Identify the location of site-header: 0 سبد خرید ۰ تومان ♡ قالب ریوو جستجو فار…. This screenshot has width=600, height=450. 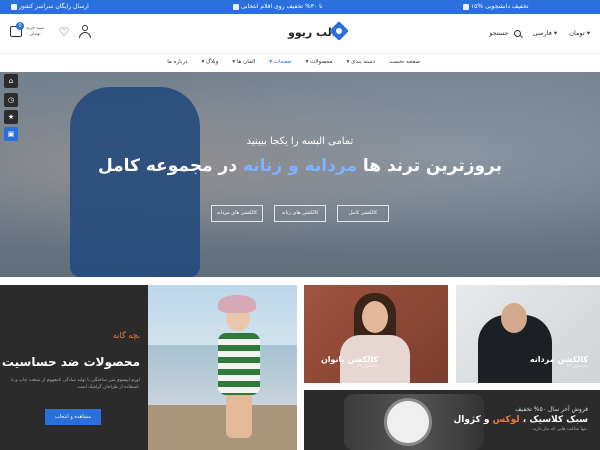
(300, 34).